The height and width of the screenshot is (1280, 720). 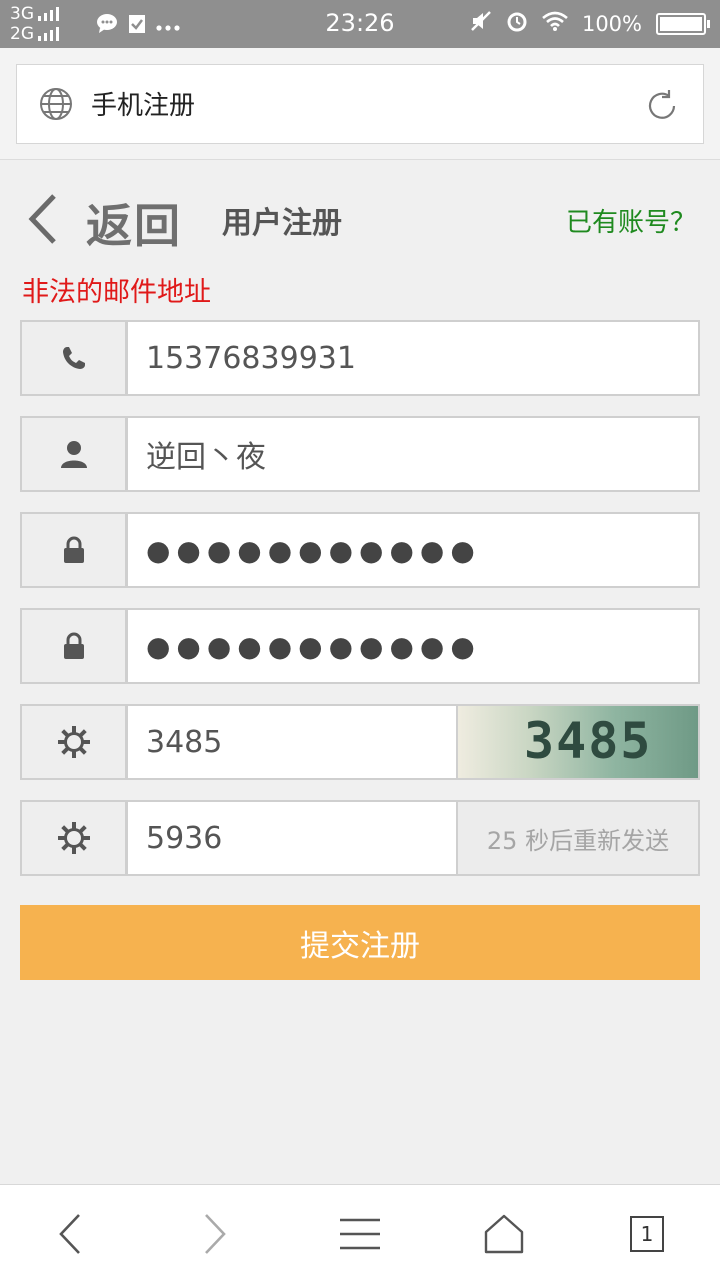 What do you see at coordinates (662, 108) in the screenshot?
I see `refresh-icon` at bounding box center [662, 108].